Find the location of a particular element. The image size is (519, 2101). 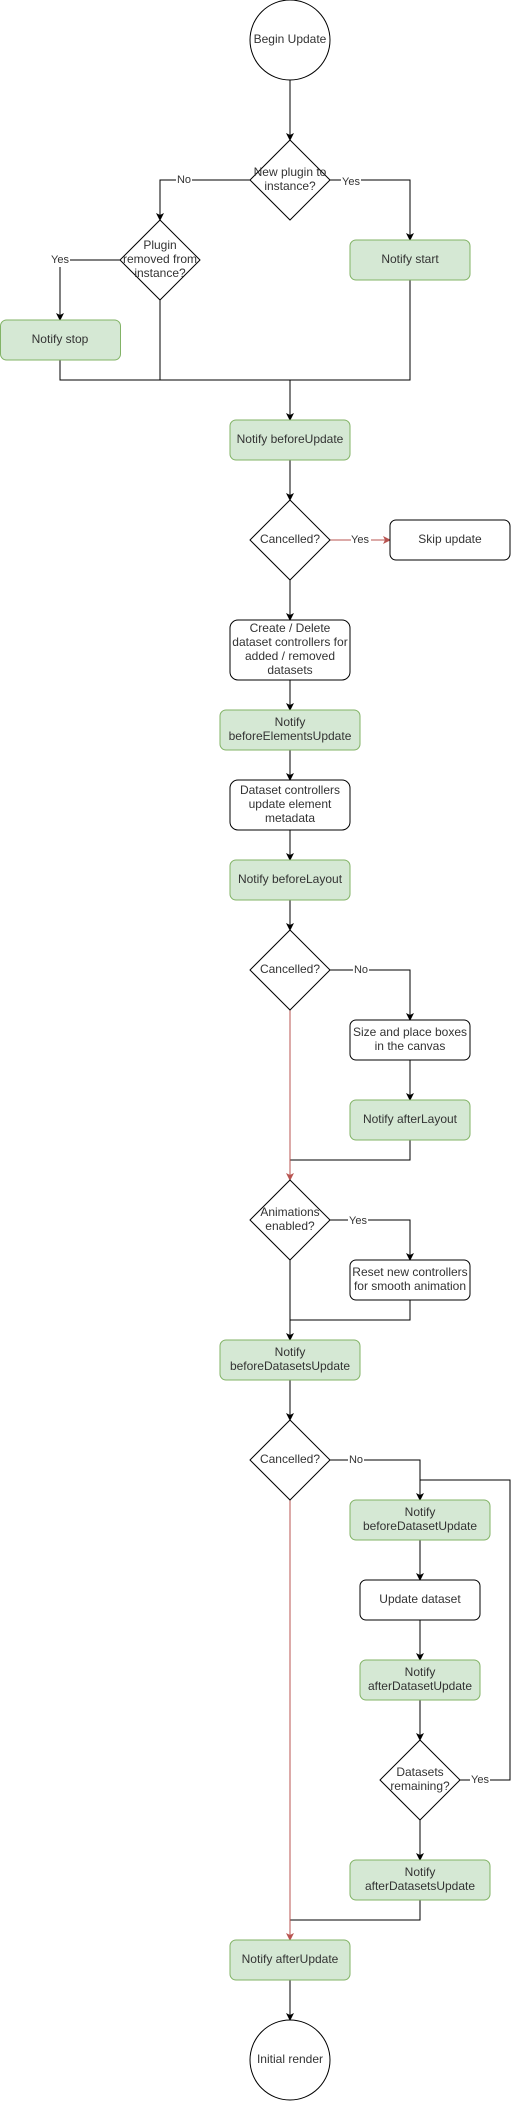

node-size-place-boxes: Size and place boxes in the canvas is located at coordinates (410, 1040).